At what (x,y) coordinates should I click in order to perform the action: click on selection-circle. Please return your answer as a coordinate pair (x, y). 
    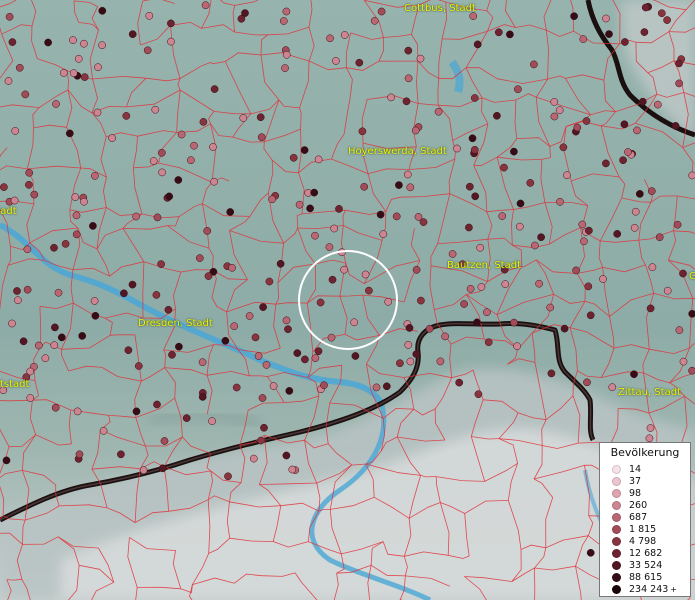
    Looking at the image, I should click on (348, 300).